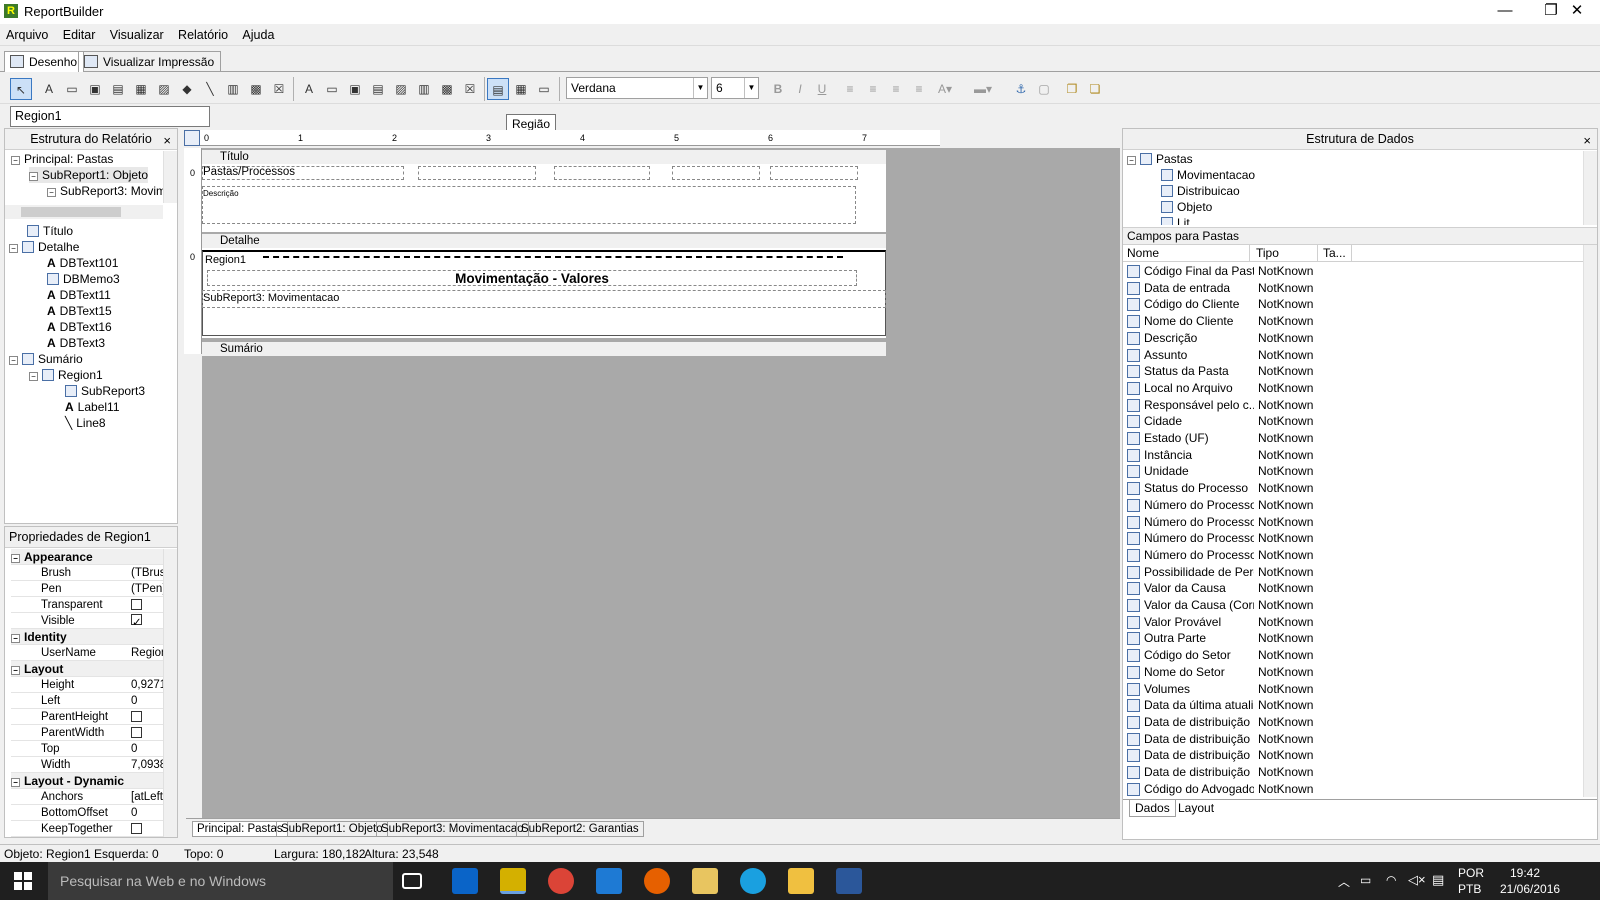 This screenshot has height=900, width=1600. What do you see at coordinates (91, 637) in the screenshot?
I see `prop-category: − Identity` at bounding box center [91, 637].